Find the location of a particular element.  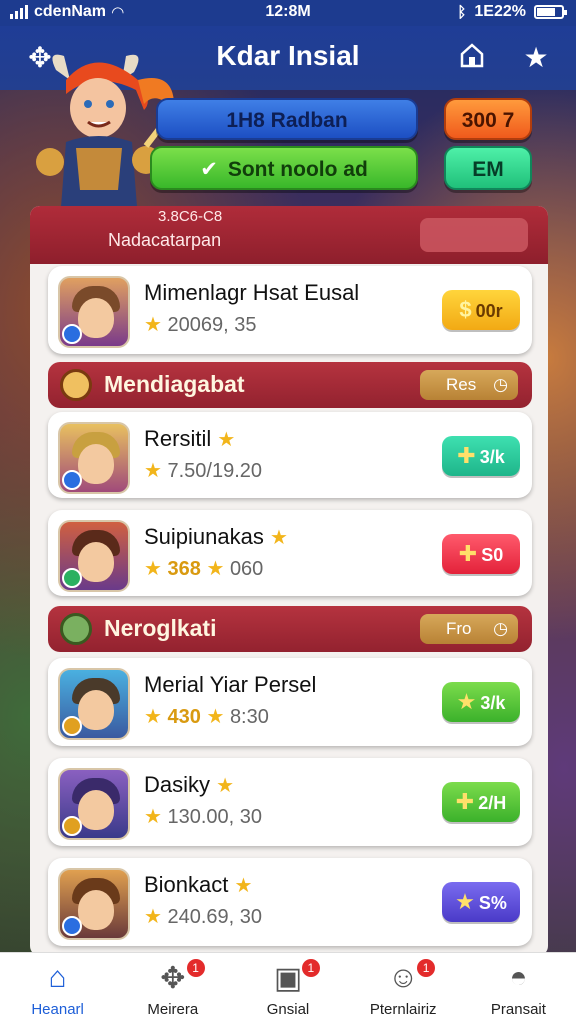

hero-blue-banner: 1H8 Radban is located at coordinates (287, 119).